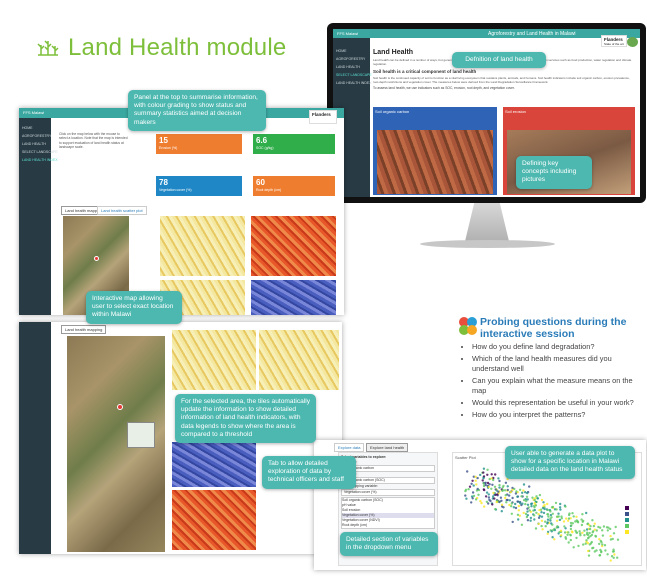  Describe the element at coordinates (122, 210) in the screenshot. I see `tab-land-health-scatter: Land health scatter plot` at that location.